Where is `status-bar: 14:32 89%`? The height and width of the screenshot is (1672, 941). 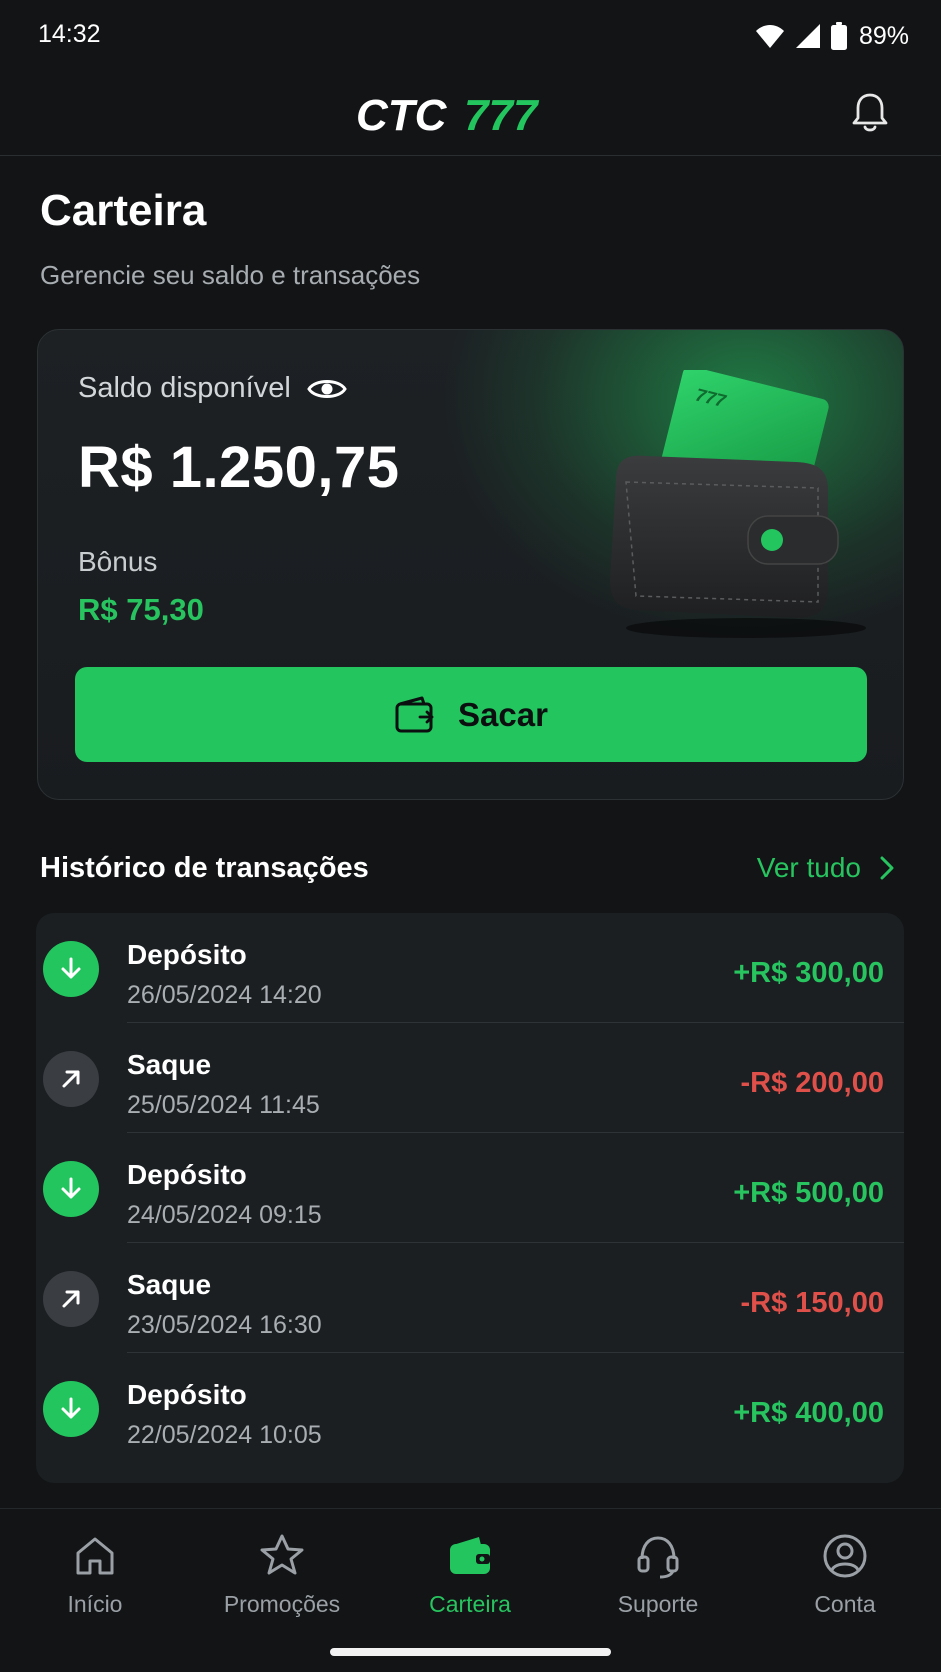
status-bar: 14:32 89% is located at coordinates (470, 36).